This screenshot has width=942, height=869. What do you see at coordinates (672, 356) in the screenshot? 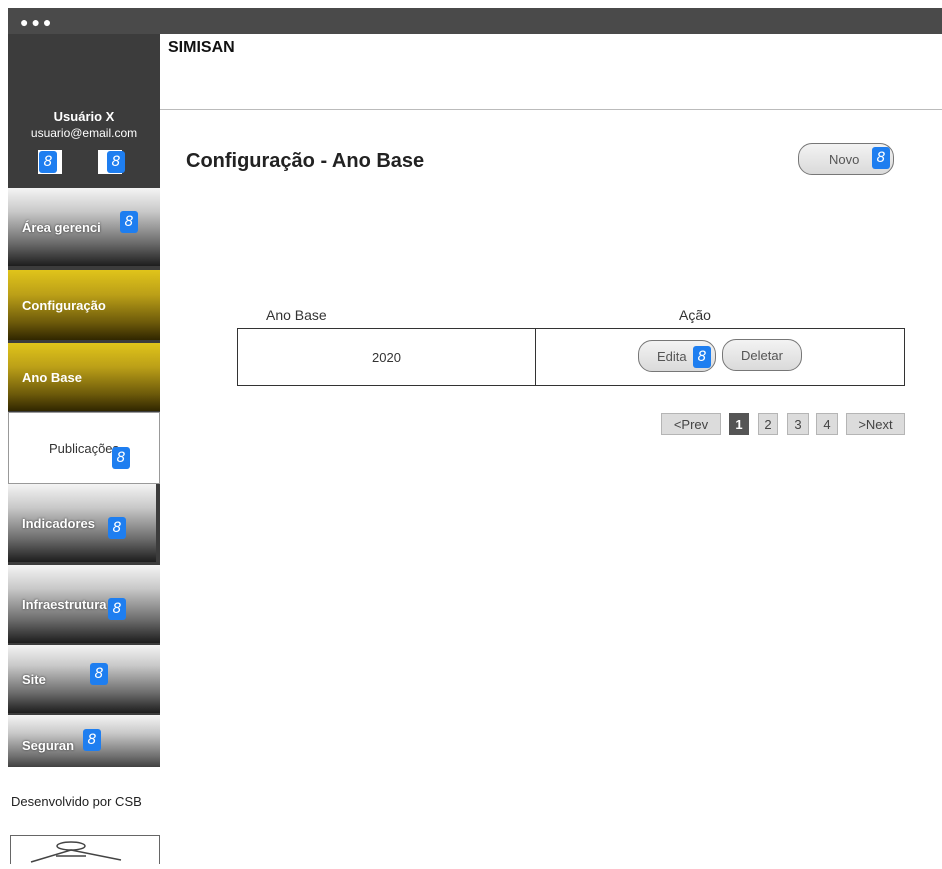
I see `edit-button-label: Edita` at bounding box center [672, 356].